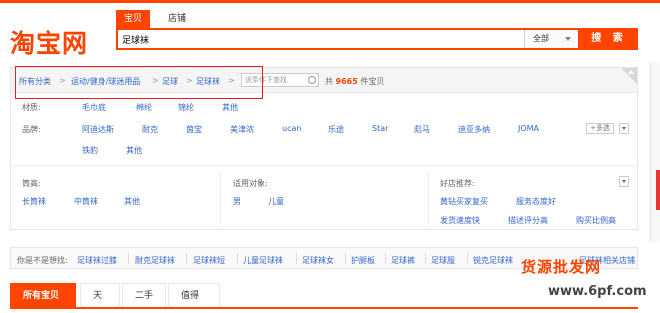 The height and width of the screenshot is (313, 660). Describe the element at coordinates (31, 183) in the screenshot. I see `attr-label-height: 筒高:` at that location.